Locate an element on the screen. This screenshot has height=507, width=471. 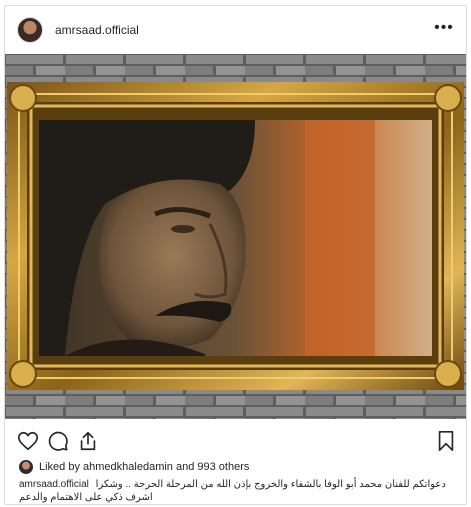
share-icon is located at coordinates (88, 441).